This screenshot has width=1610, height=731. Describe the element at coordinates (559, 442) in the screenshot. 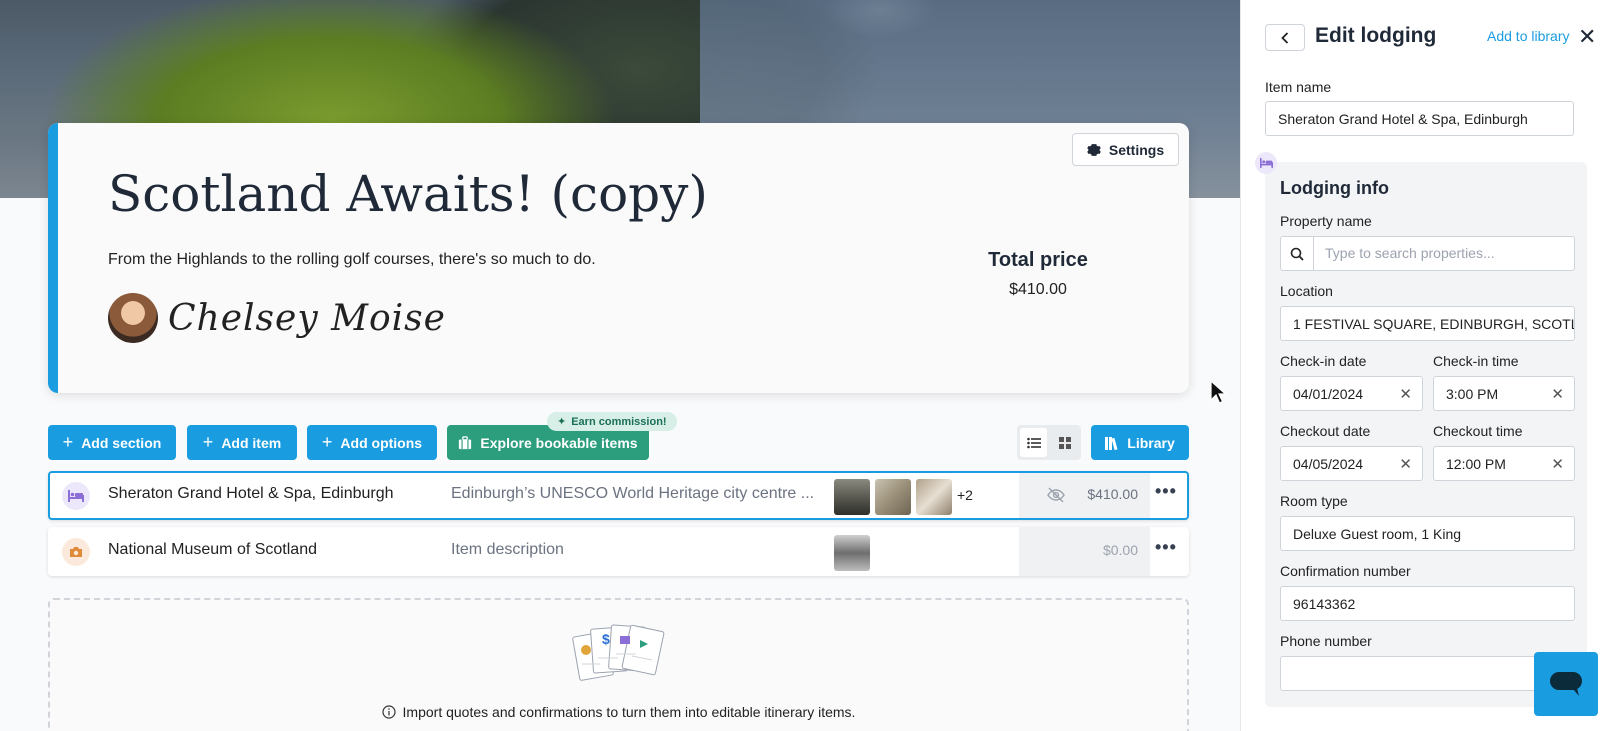

I see `explore-label: Explore bookable items` at that location.